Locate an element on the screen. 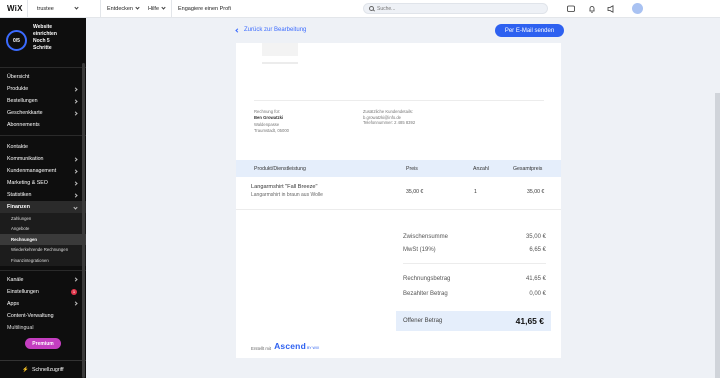 The height and width of the screenshot is (378, 720). subtotal-label: Zwischensumme is located at coordinates (426, 237).